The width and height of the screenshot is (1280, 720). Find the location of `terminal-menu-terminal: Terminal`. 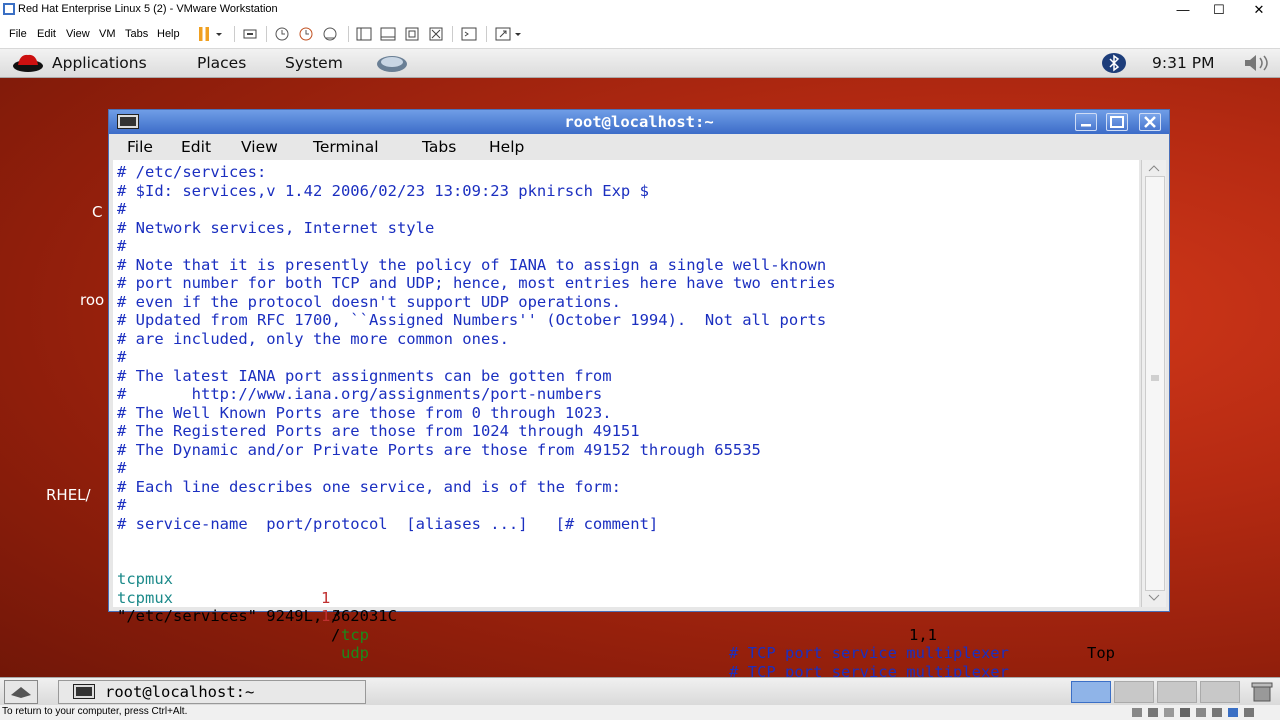

terminal-menu-terminal: Terminal is located at coordinates (346, 147).